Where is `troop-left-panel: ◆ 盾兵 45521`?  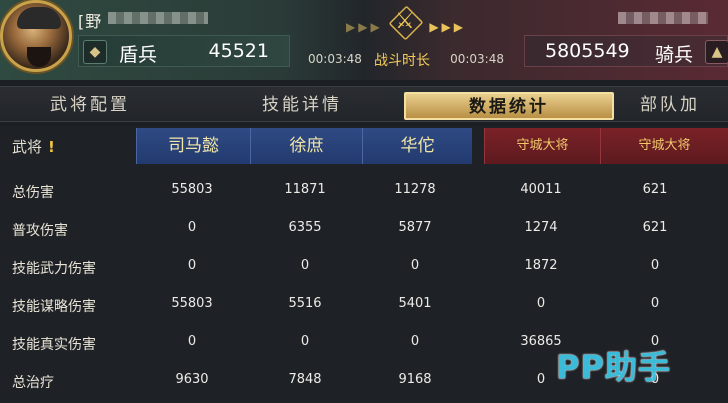
troop-left-panel: ◆ 盾兵 45521 is located at coordinates (184, 51).